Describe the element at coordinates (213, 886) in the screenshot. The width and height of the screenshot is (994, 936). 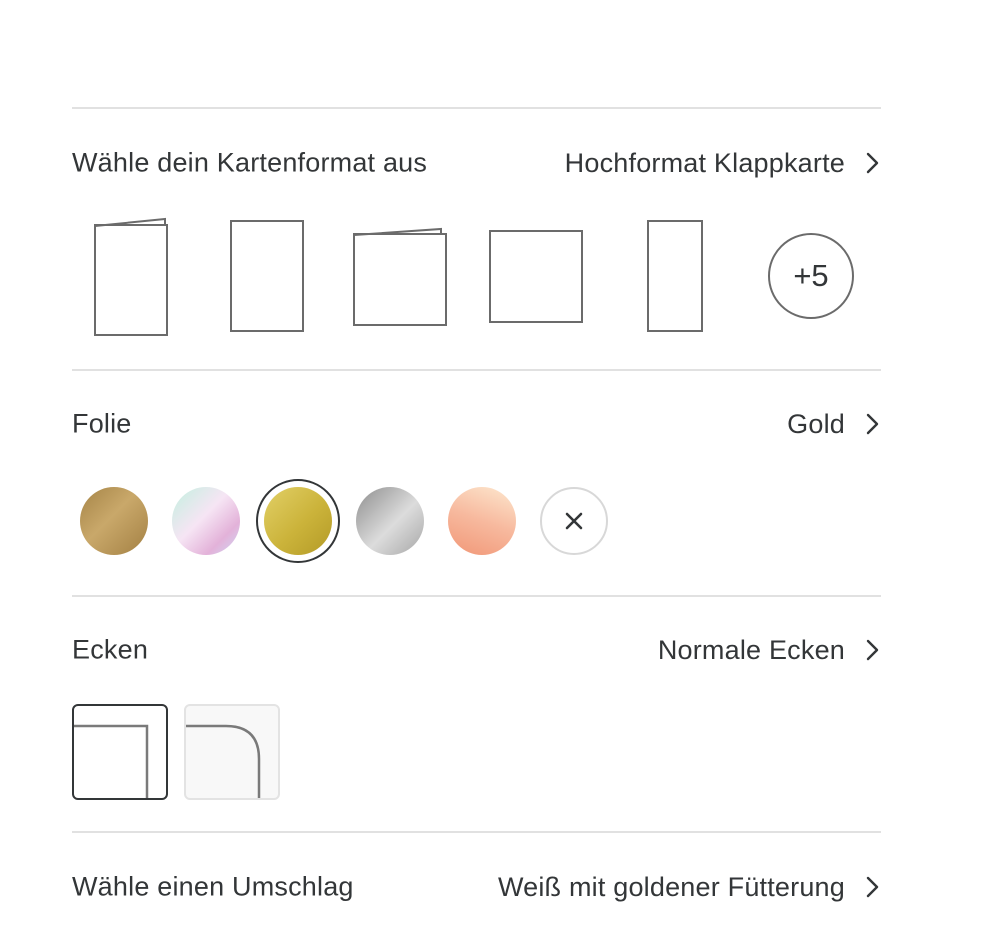
I see `envelope-label: Wähle einen Umschlag` at that location.